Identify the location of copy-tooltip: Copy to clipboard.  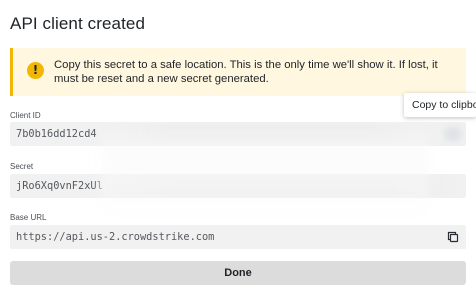
(440, 105).